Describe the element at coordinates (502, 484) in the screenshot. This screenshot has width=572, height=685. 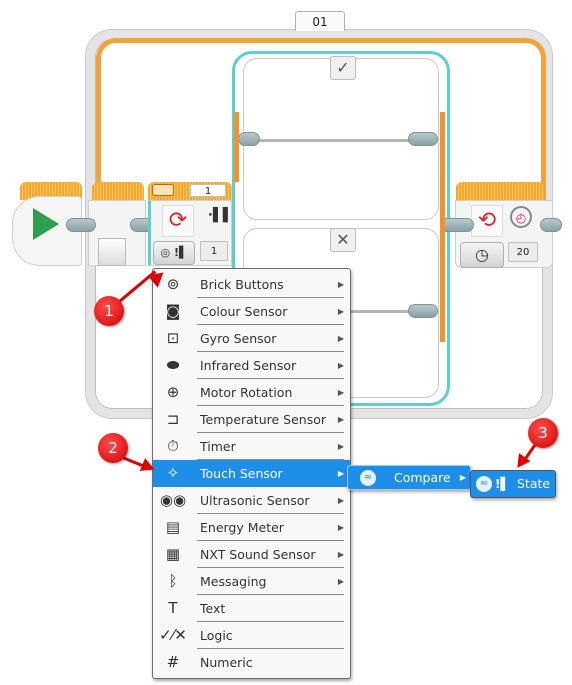
I see `state-icon: !▌` at that location.